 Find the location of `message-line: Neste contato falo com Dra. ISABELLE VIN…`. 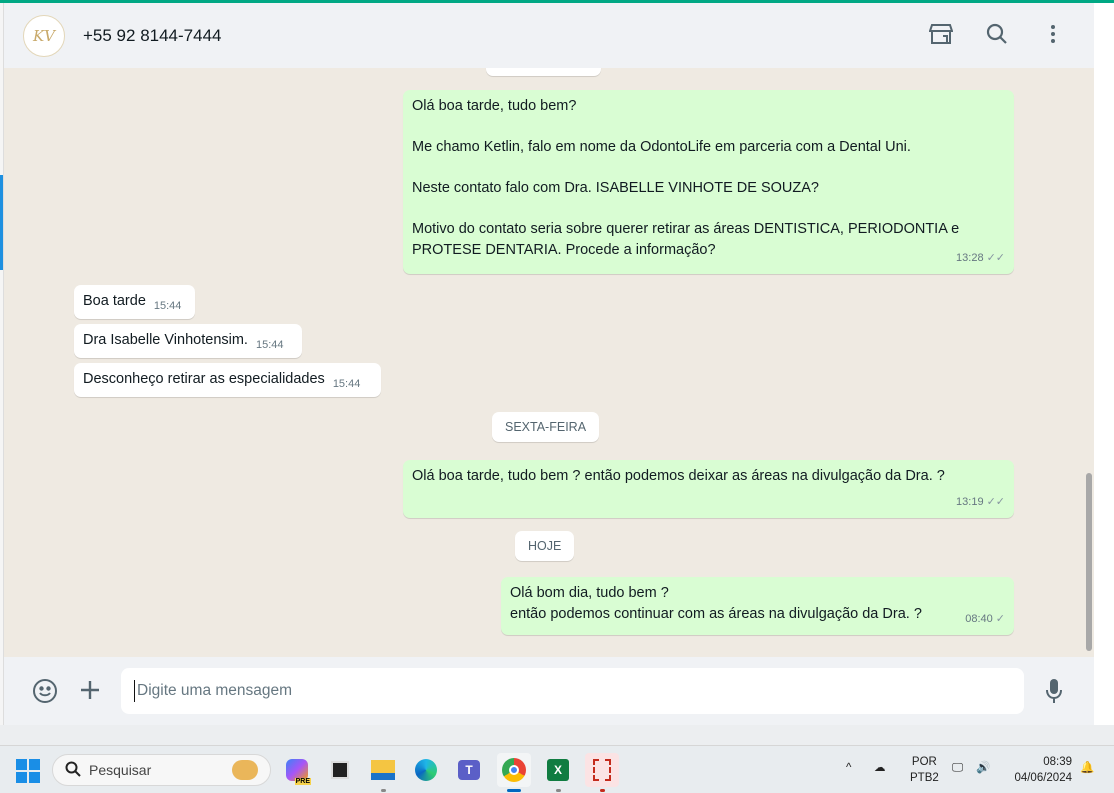

message-line: Neste contato falo com Dra. ISABELLE VIN… is located at coordinates (615, 188).